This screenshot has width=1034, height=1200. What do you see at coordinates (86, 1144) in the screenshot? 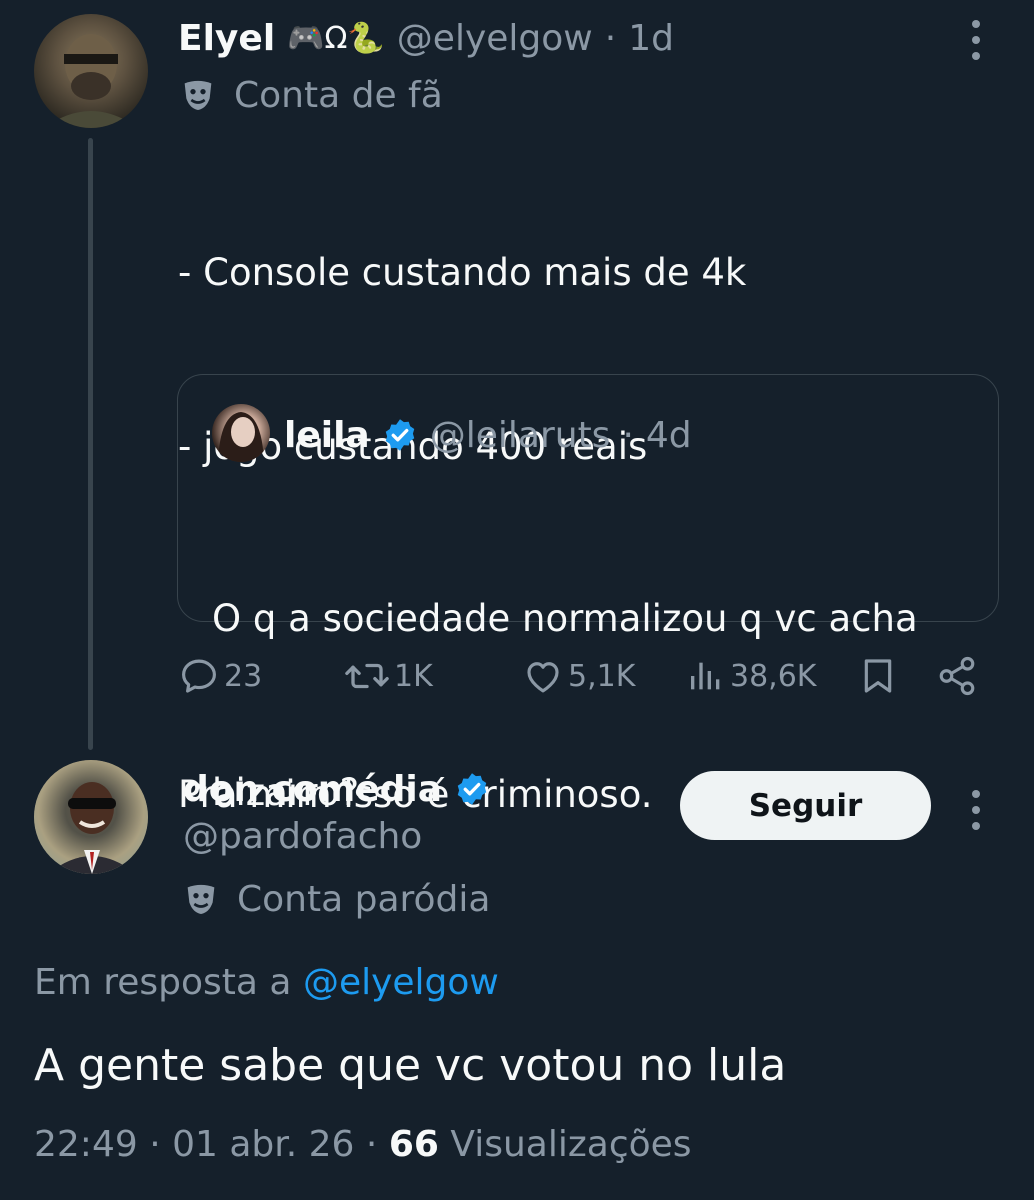
I see `reply-time: 22:49` at bounding box center [86, 1144].